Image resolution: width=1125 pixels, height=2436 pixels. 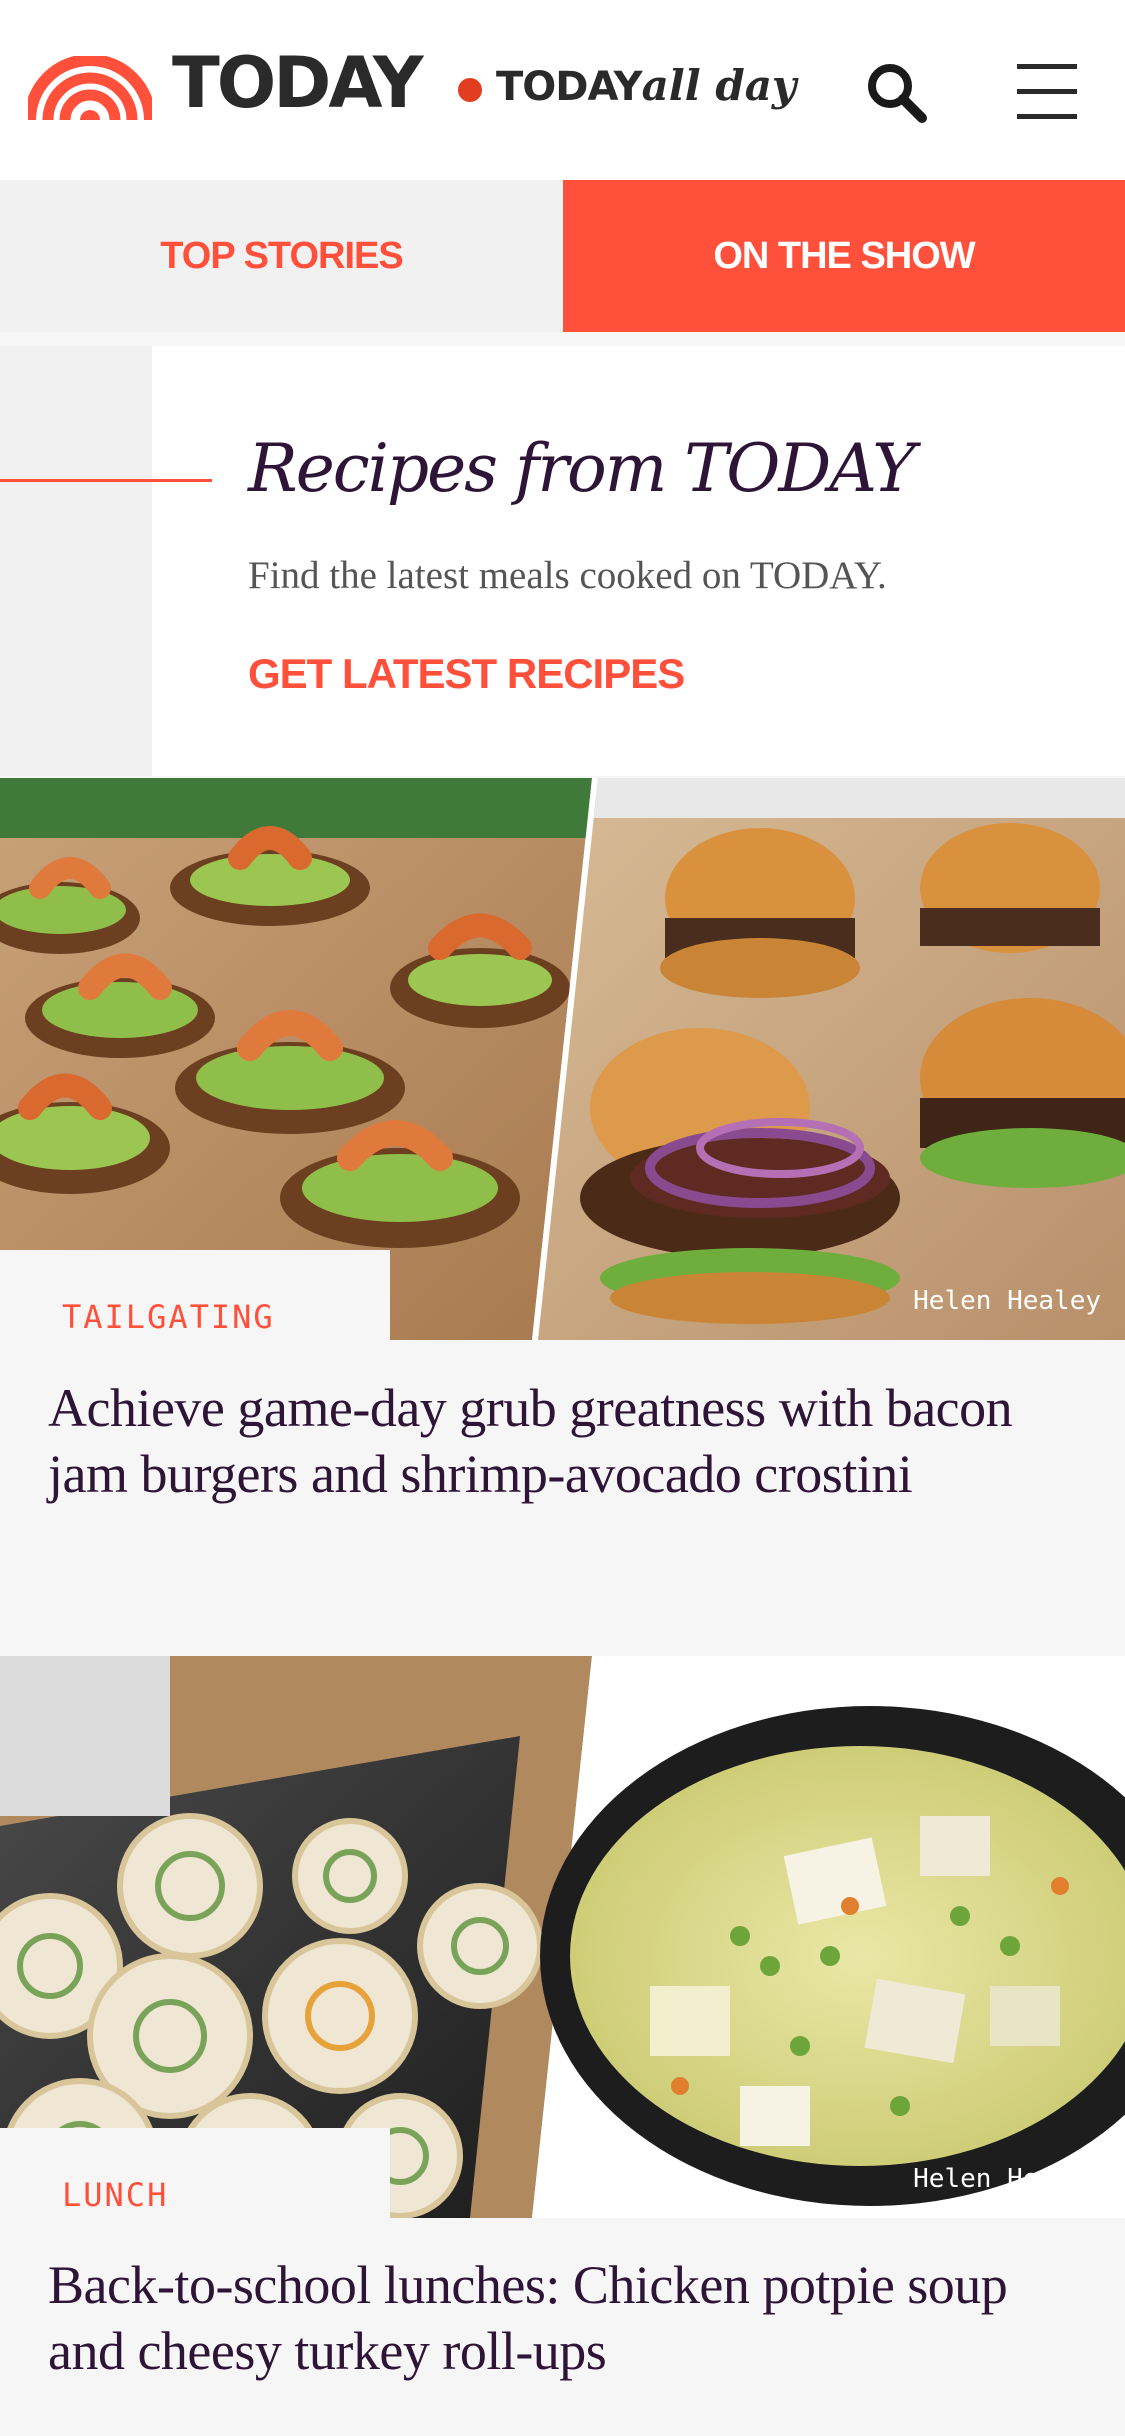 What do you see at coordinates (281, 256) in the screenshot?
I see `tab-top-stories: TOP STORIES` at bounding box center [281, 256].